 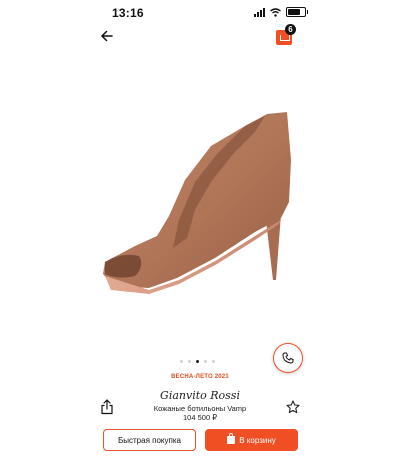 I want to click on cart-button: 6, so click(x=286, y=35).